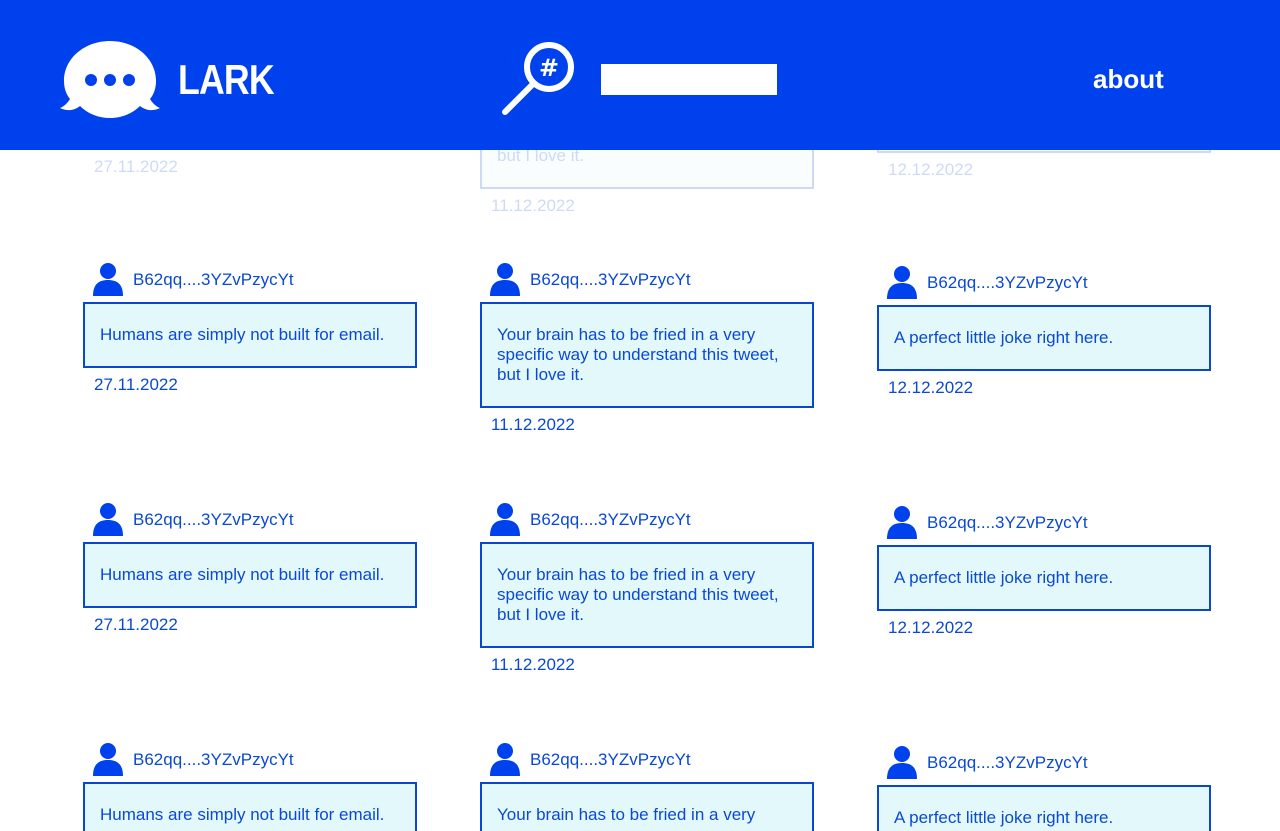 The image size is (1280, 831). I want to click on post-text: Your brain has to be fried in a very, so click(626, 814).